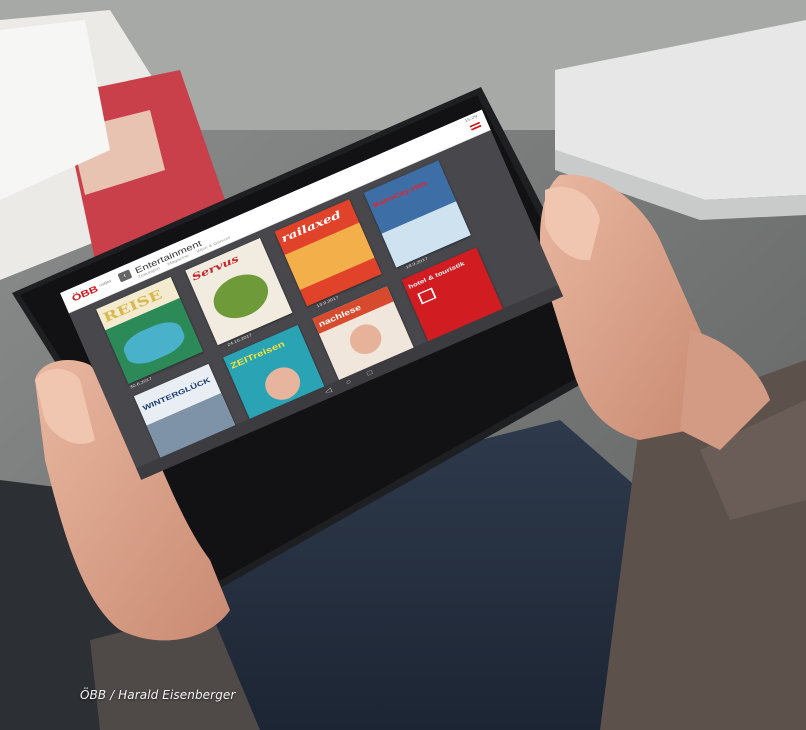  Describe the element at coordinates (475, 126) in the screenshot. I see `austria-flag-icon` at that location.